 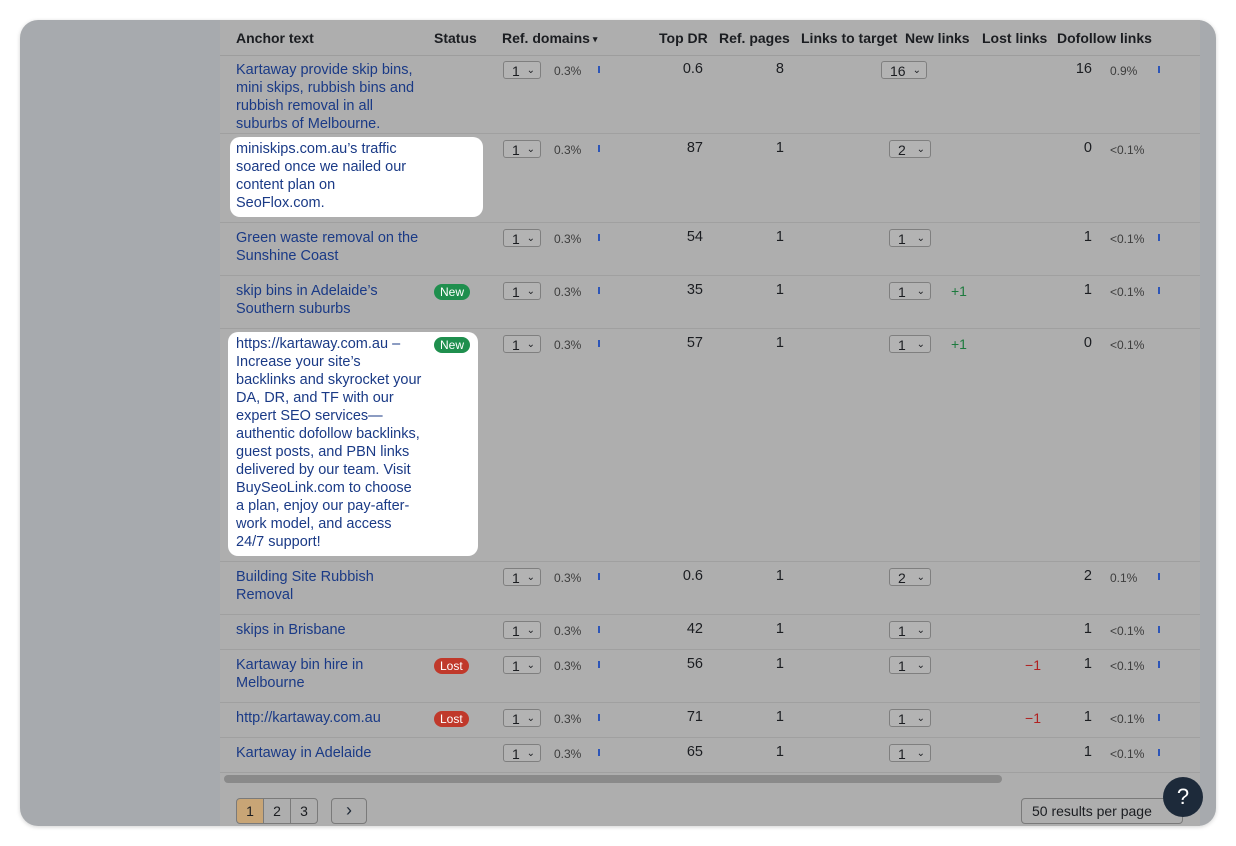 I want to click on dofollow-value: 16, so click(x=1083, y=69).